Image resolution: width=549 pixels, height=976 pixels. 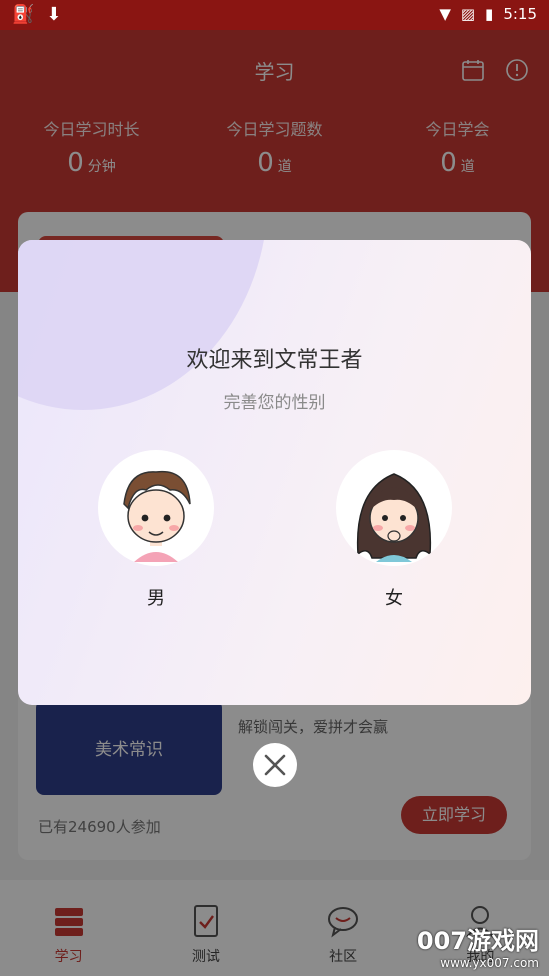 What do you see at coordinates (274, 15) in the screenshot?
I see `status-bar: ⛽ ⬇ ▼ ▨ ▮ 5:15` at bounding box center [274, 15].